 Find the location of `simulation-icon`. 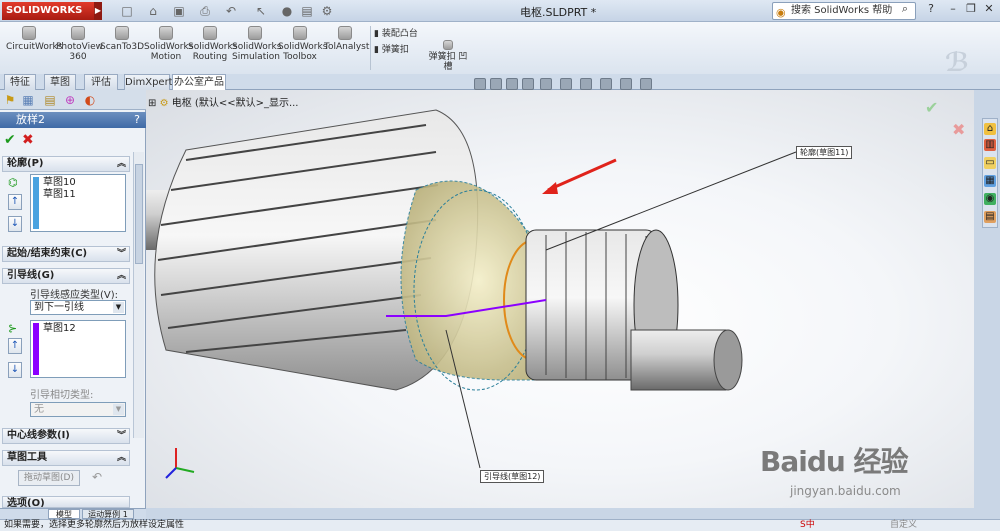

simulation-icon is located at coordinates (255, 33).